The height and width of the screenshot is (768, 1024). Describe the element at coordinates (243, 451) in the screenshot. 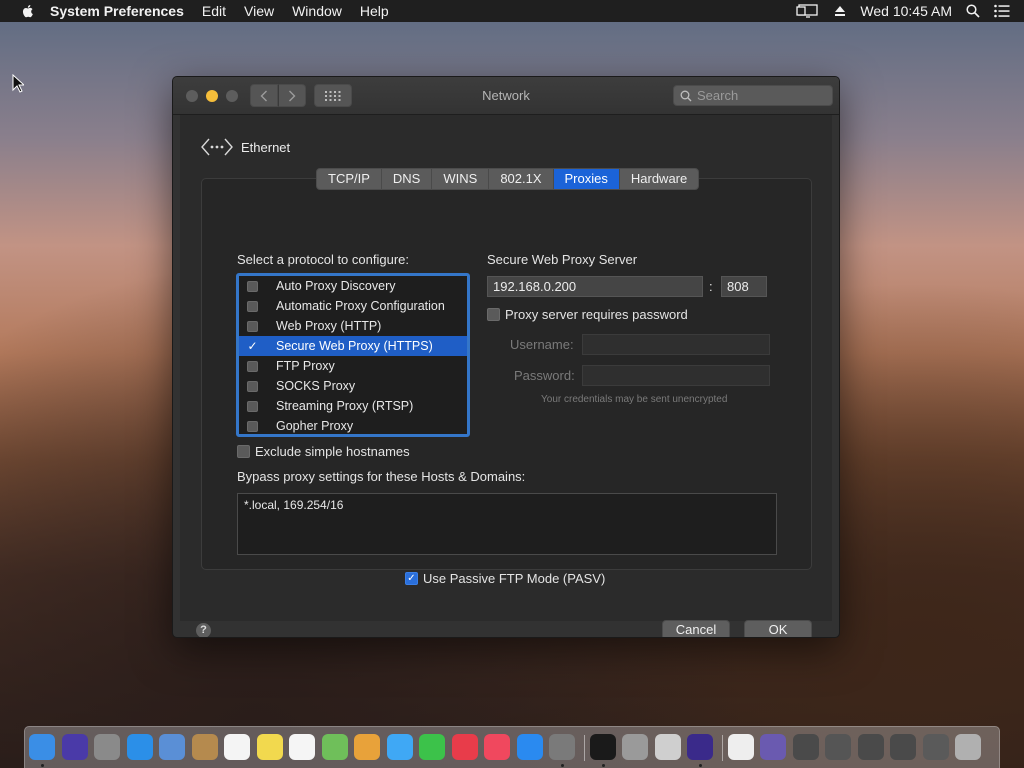

I see `exclude-hostnames-checkbox` at that location.